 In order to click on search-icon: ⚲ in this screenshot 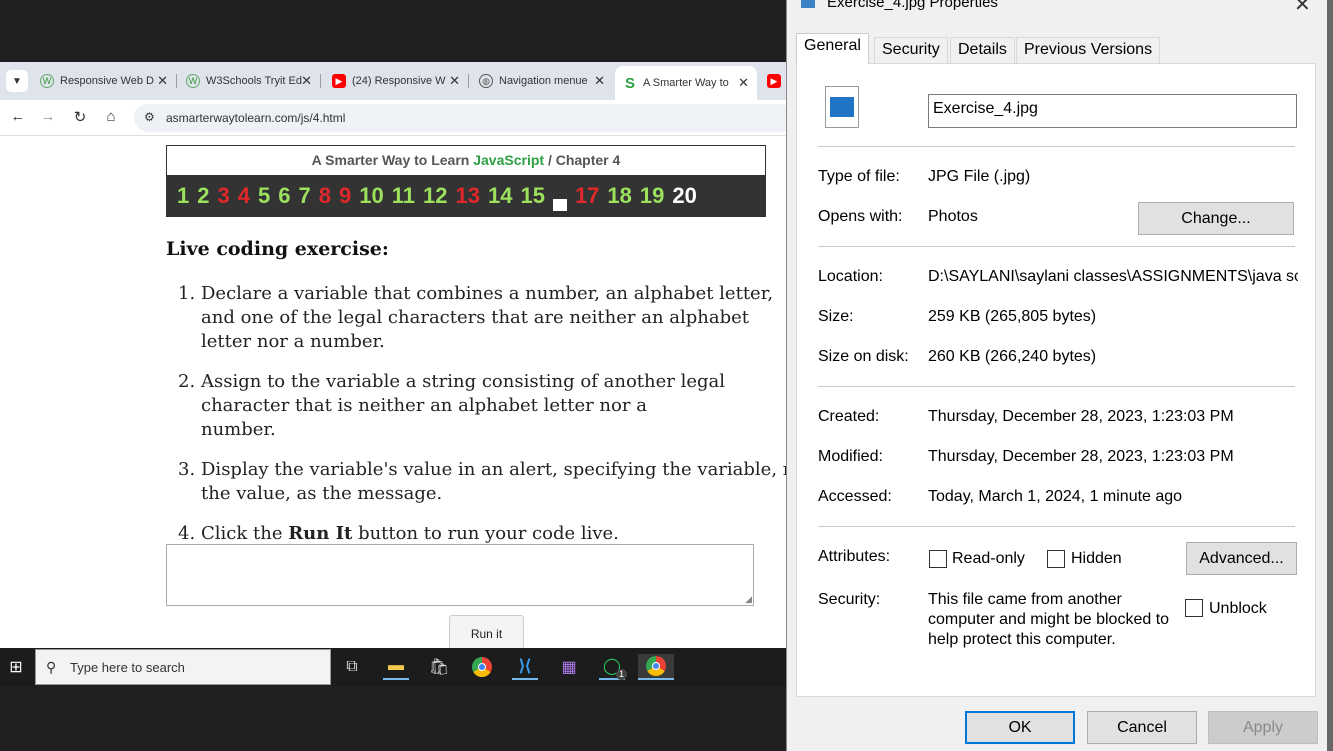, I will do `click(51, 667)`.